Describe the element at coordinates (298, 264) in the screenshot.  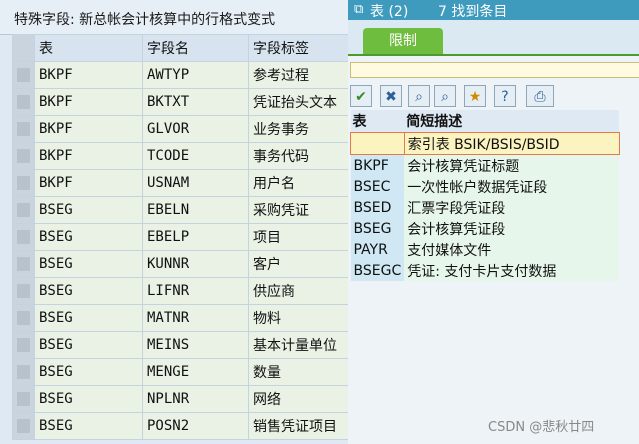
I see `cell-label: 客户` at that location.